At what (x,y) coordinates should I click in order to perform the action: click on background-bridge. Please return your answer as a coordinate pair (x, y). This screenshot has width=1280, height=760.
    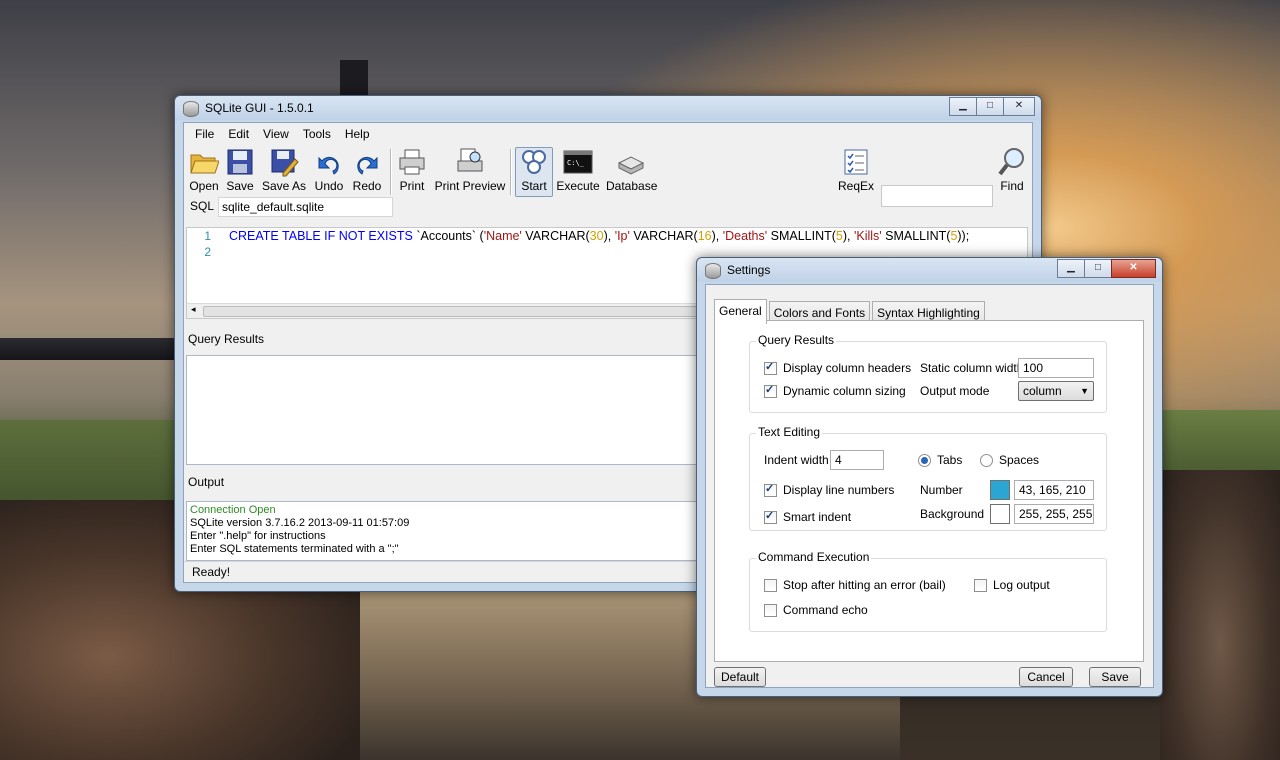
    Looking at the image, I should click on (90, 349).